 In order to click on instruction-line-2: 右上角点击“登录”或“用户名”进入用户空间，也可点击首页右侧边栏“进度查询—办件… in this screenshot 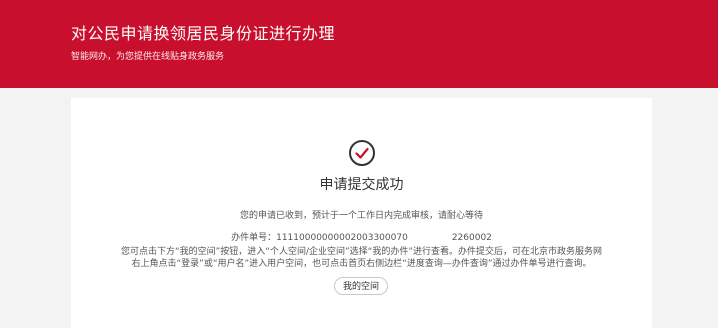, I will do `click(361, 264)`.